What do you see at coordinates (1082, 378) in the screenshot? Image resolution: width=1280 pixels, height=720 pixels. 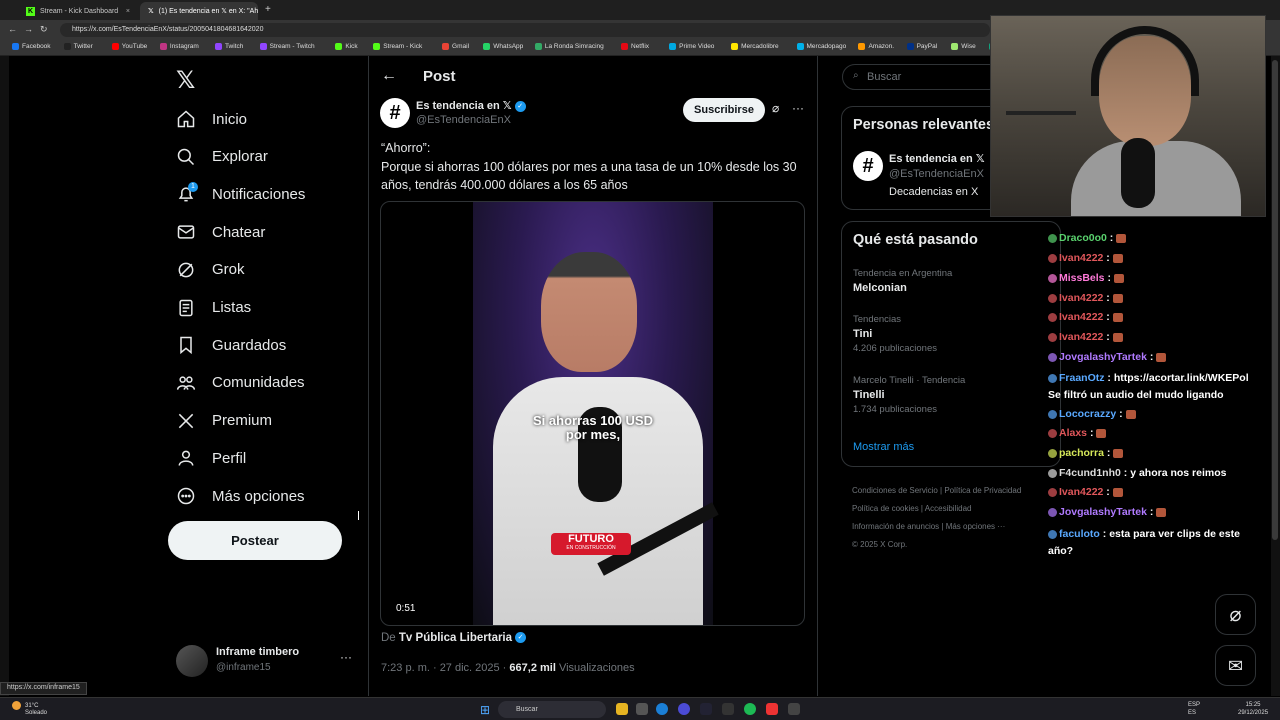 I see `chat-username: FraanOtz` at bounding box center [1082, 378].